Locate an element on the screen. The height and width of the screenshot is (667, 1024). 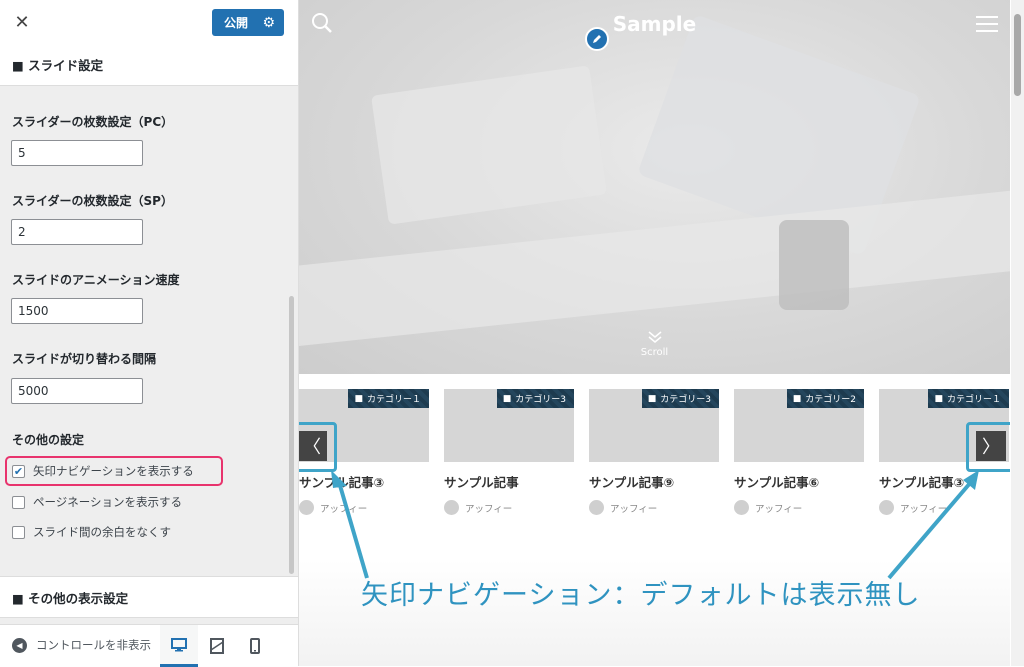
pagination-checkbox-row: ページネーションを表示する is located at coordinates (97, 502).